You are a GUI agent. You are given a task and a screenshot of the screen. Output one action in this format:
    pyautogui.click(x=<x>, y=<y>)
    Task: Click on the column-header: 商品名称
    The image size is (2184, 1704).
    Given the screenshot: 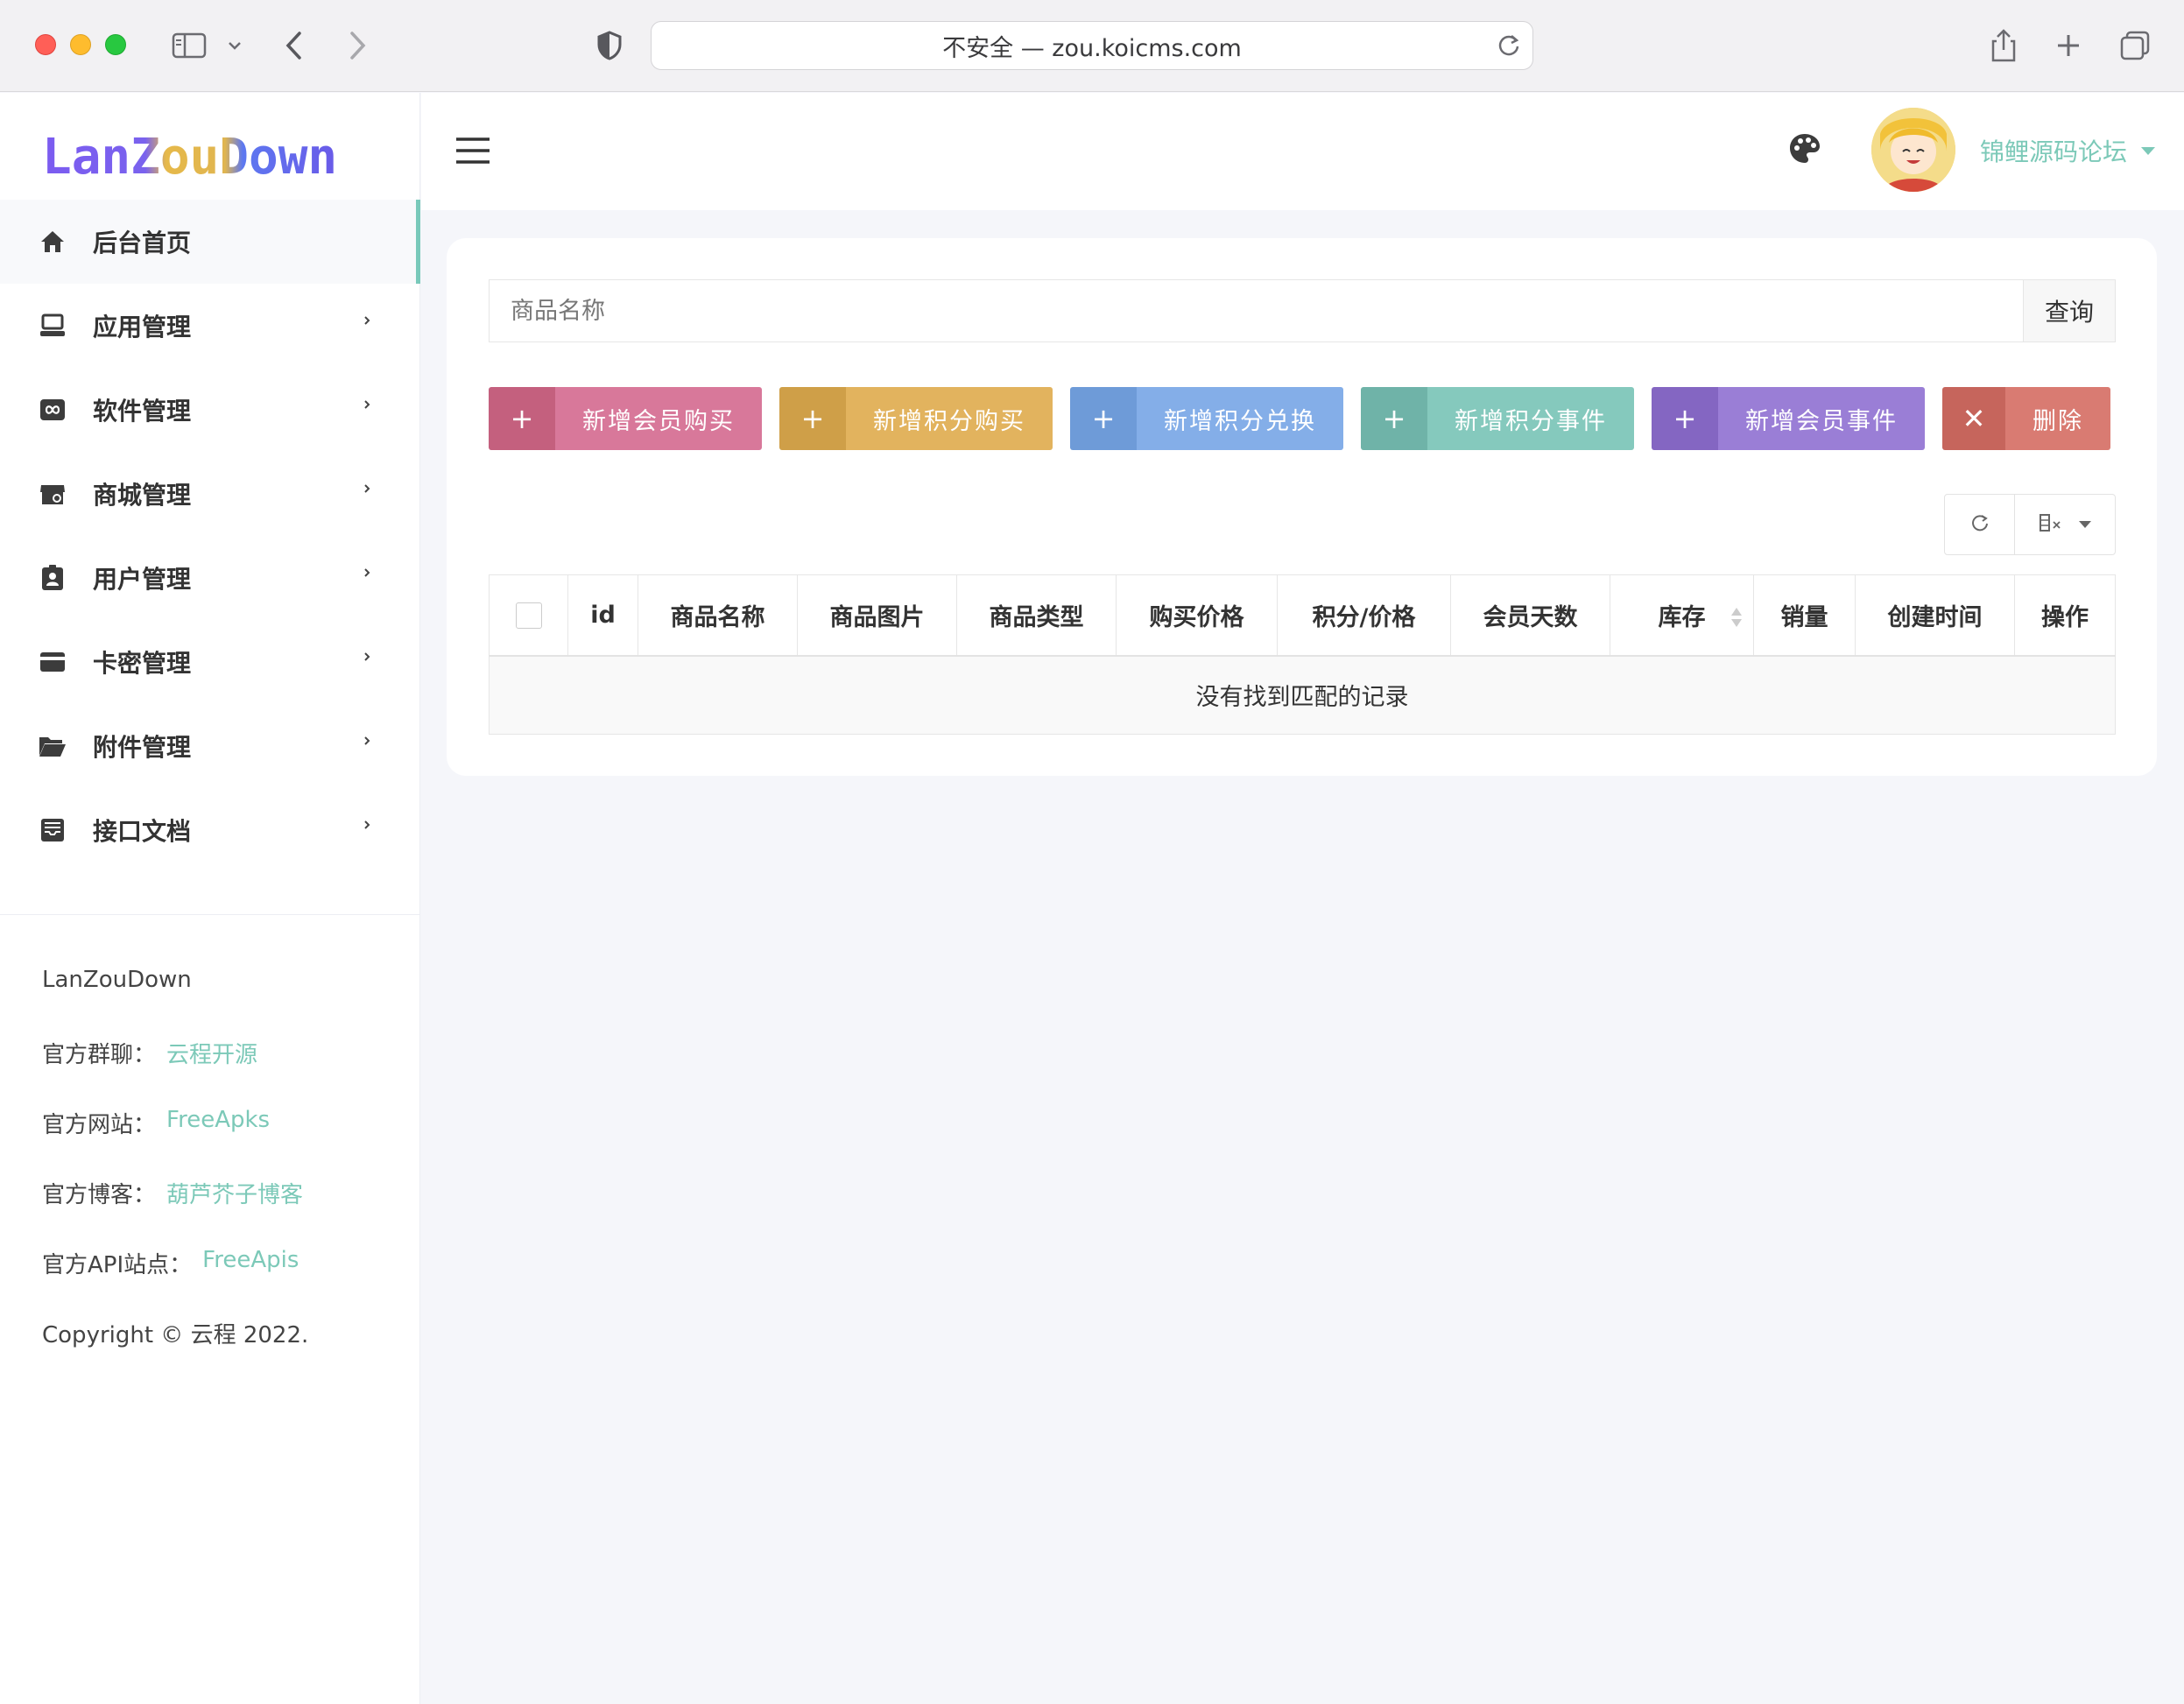 What is the action you would take?
    pyautogui.click(x=718, y=615)
    